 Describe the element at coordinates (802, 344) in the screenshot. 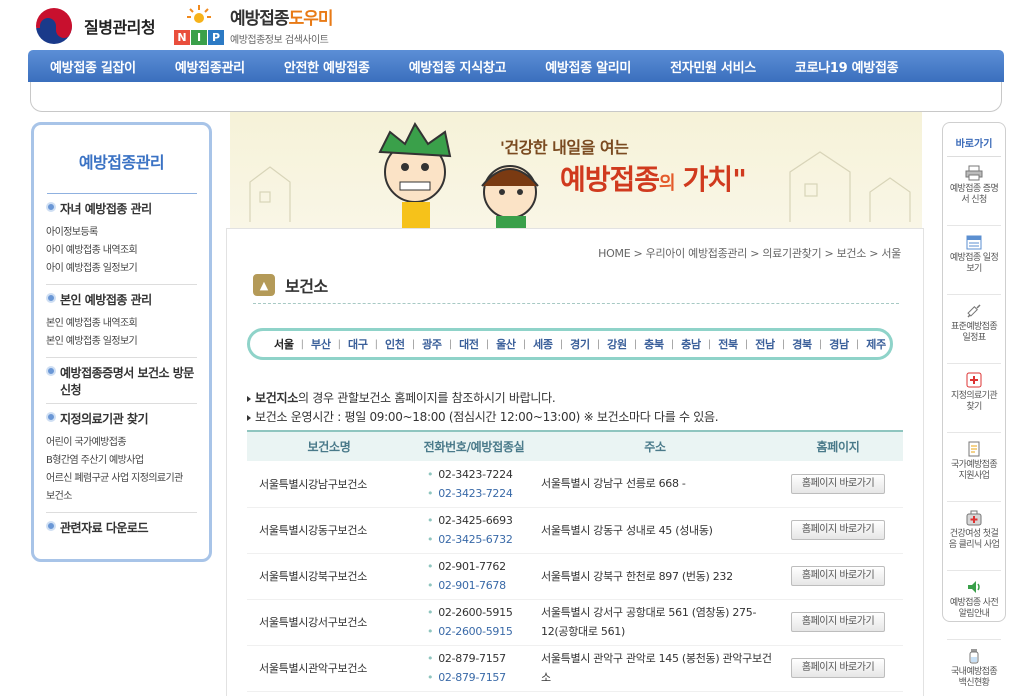

I see `region-tab: 경북` at that location.